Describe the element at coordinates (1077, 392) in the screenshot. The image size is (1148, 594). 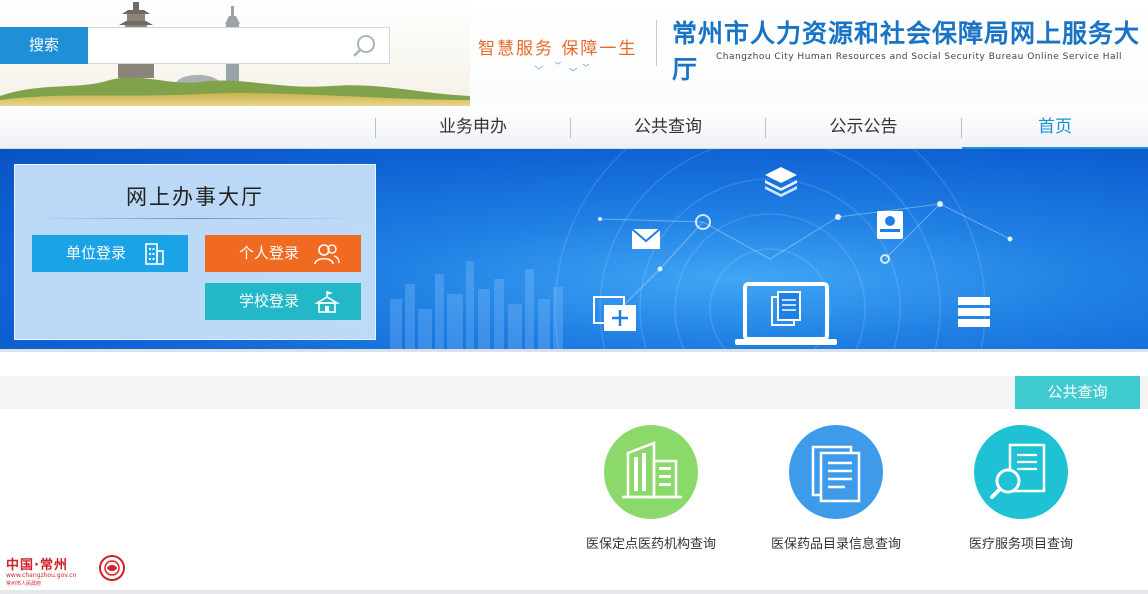
I see `public-query-tab: 公共查询` at that location.